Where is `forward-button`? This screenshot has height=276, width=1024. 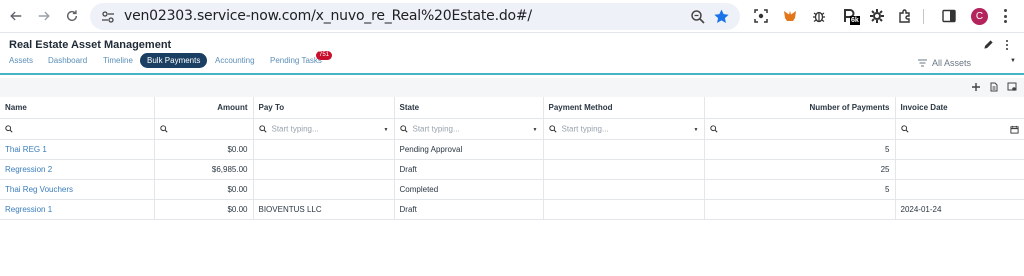
forward-button is located at coordinates (44, 16).